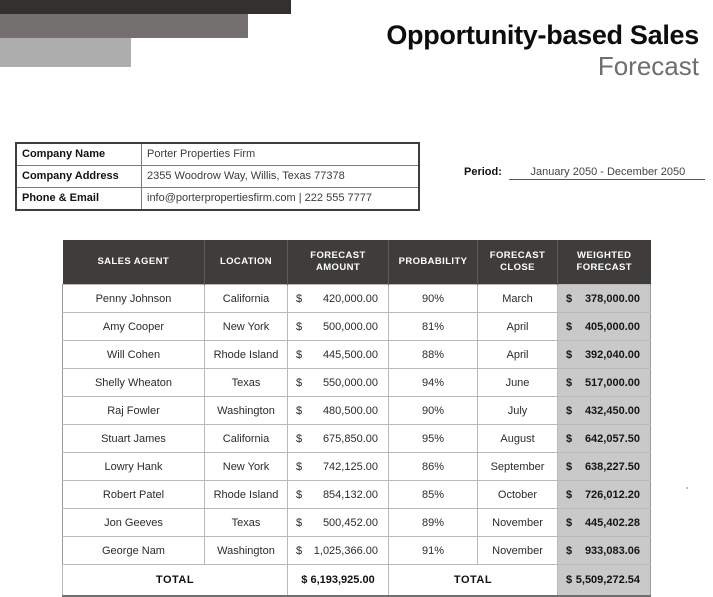  I want to click on table-row: Company Name Porter Properties Firm, so click(217, 154).